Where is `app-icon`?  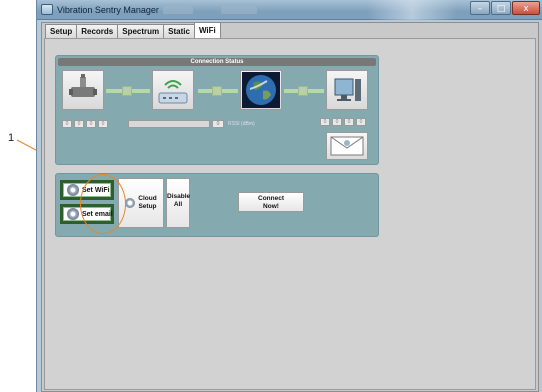
app-icon is located at coordinates (47, 9).